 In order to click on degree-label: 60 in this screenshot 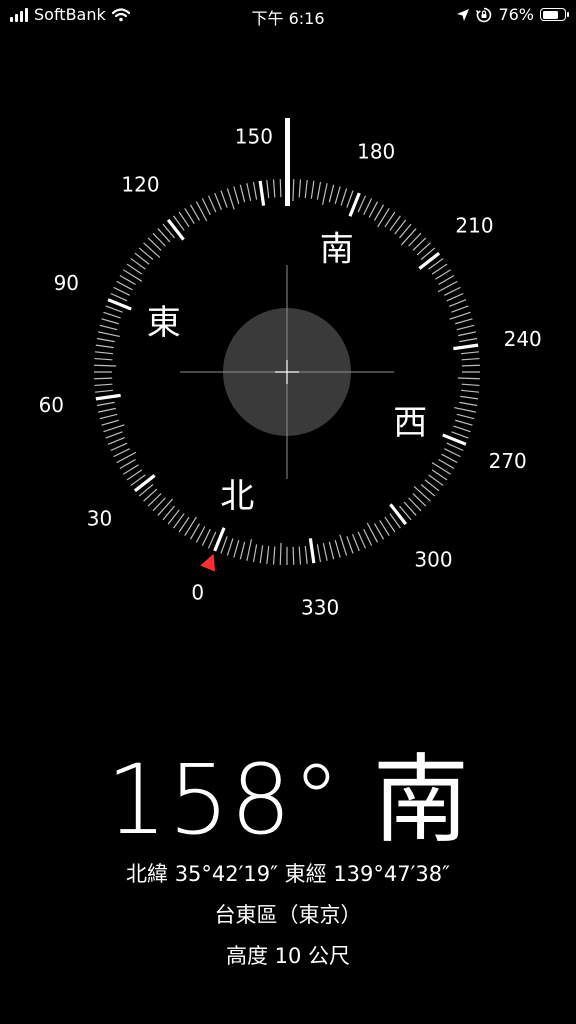, I will do `click(51, 405)`.